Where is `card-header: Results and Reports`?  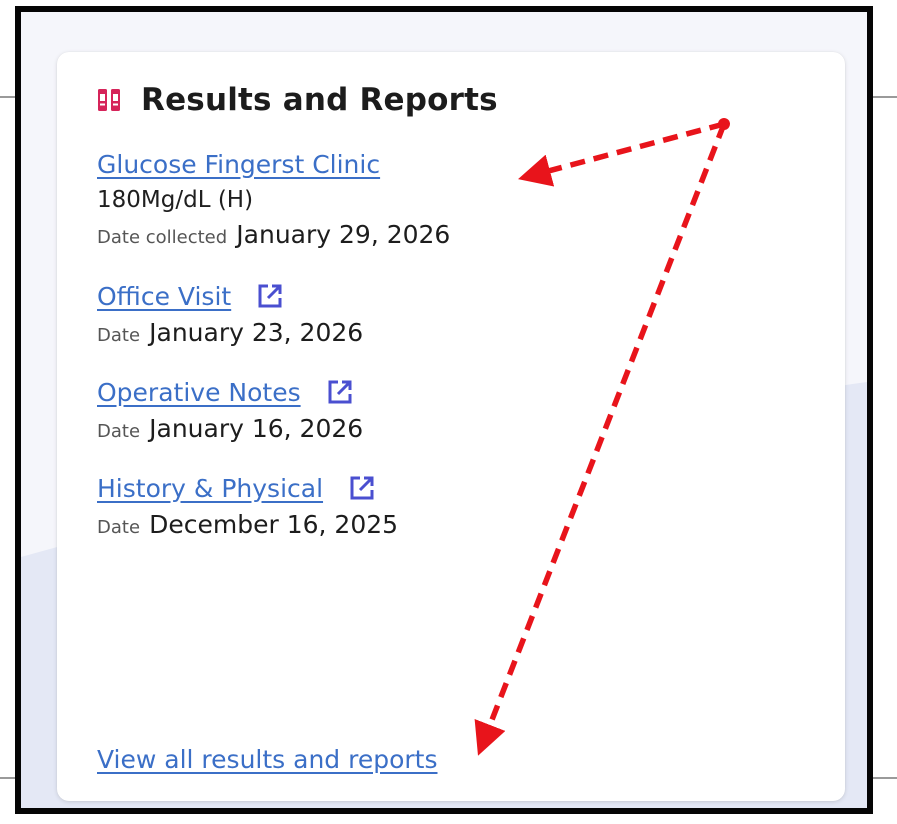 card-header: Results and Reports is located at coordinates (297, 100).